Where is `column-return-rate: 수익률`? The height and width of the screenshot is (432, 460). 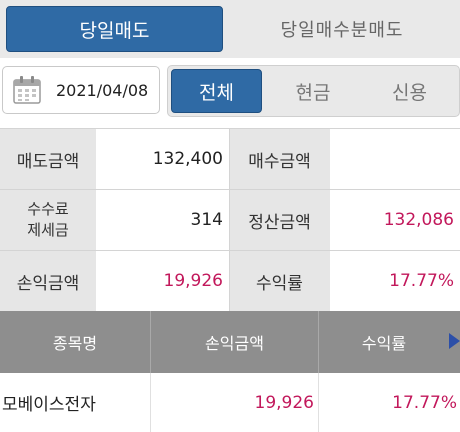
column-return-rate: 수익률 is located at coordinates (384, 342).